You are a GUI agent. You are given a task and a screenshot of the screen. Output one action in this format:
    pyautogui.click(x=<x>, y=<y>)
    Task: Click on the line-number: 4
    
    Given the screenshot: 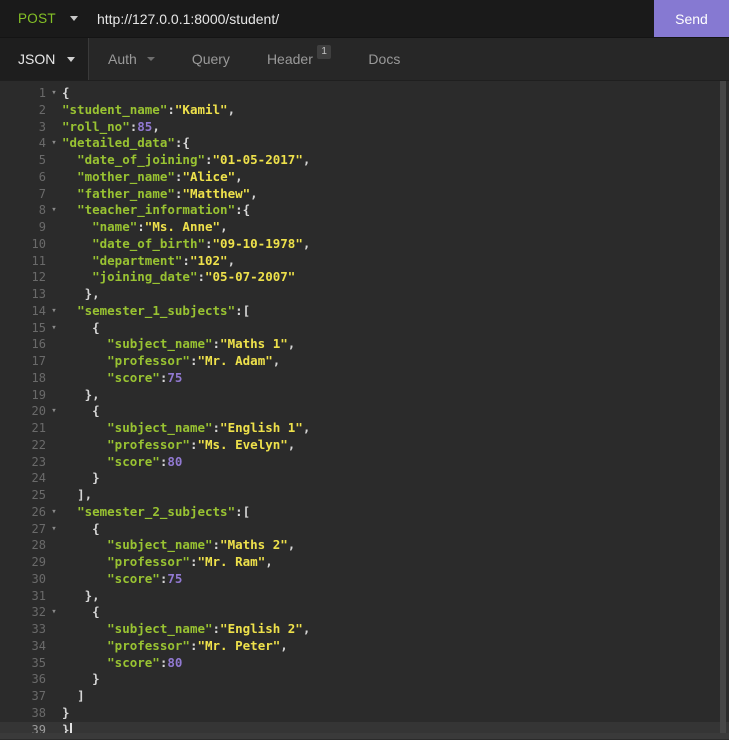 What is the action you would take?
    pyautogui.click(x=42, y=143)
    